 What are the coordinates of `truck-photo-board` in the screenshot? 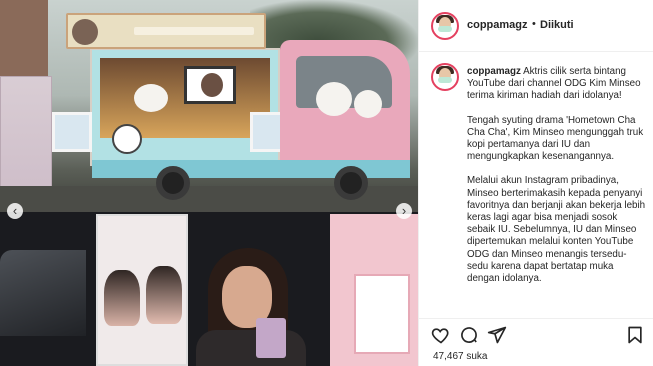 It's located at (210, 85).